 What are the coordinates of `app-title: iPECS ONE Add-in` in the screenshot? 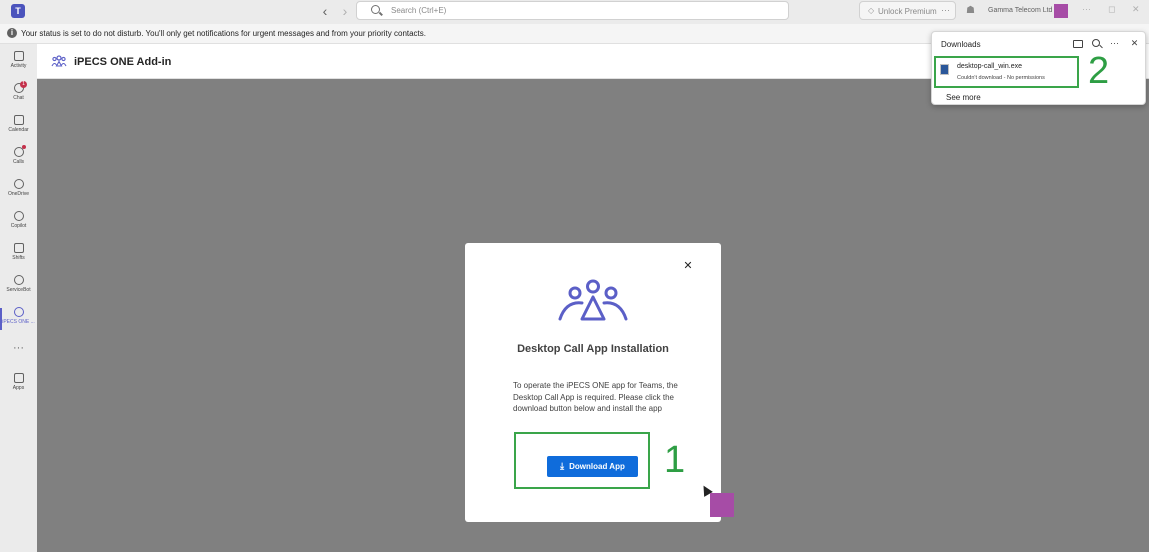 It's located at (123, 62).